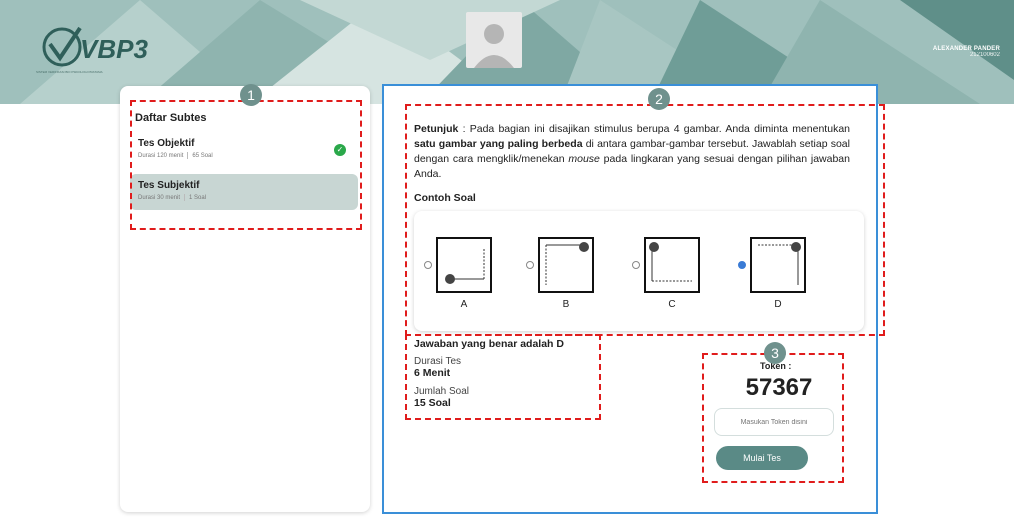 The image size is (1014, 529). I want to click on avatar, so click(494, 40).